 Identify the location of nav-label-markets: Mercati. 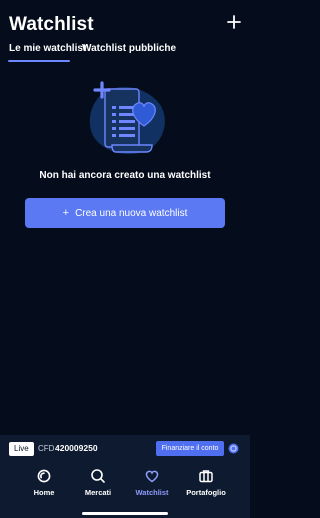
(98, 492).